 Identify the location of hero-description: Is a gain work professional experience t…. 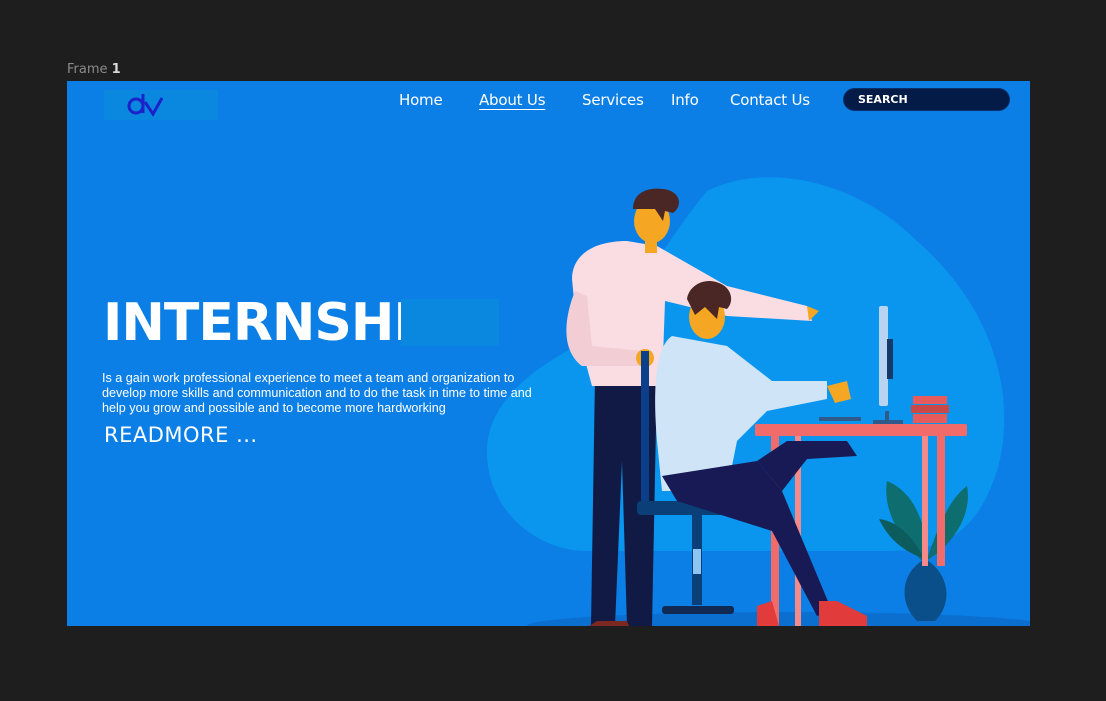
(317, 393).